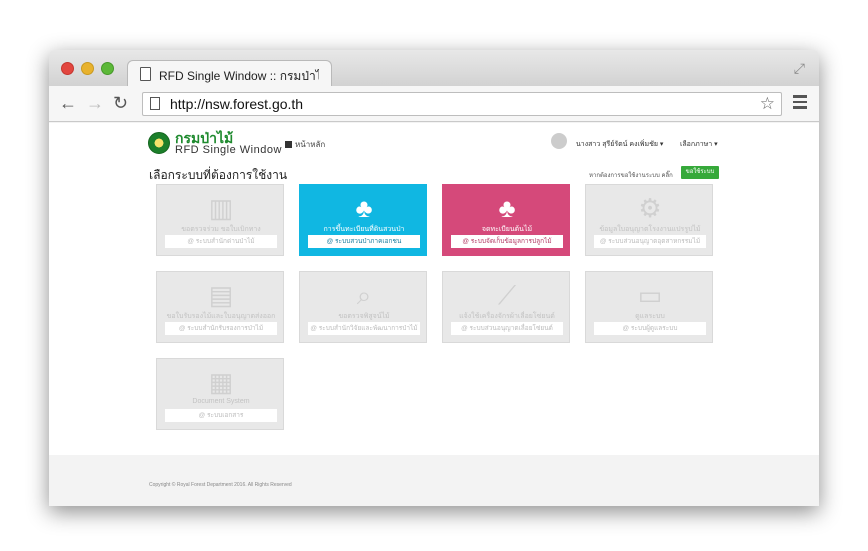  Describe the element at coordinates (507, 295) in the screenshot. I see `chainsaw-icon: ⟋` at that location.